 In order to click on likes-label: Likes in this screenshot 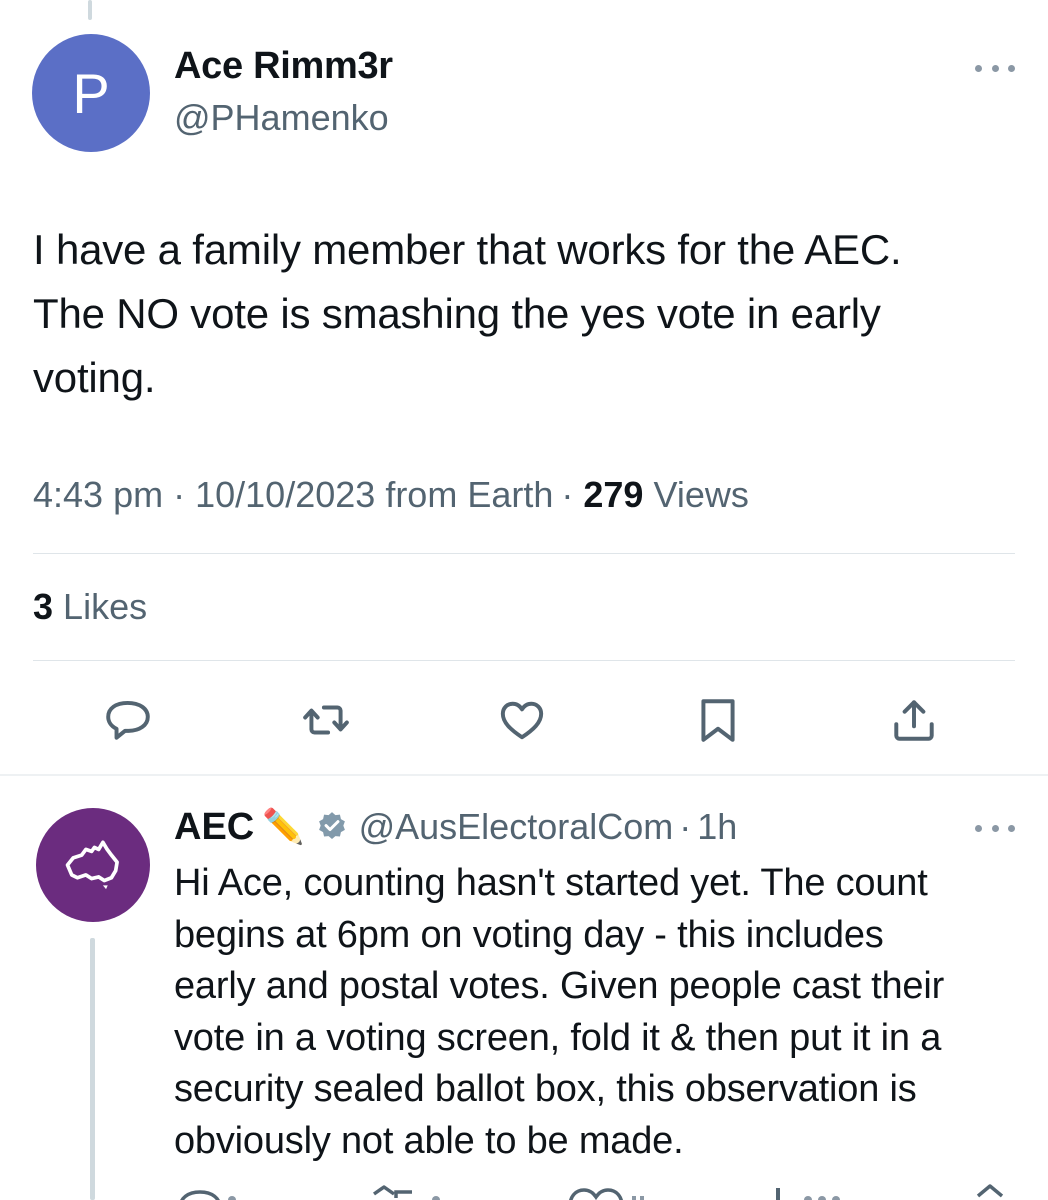, I will do `click(105, 606)`.